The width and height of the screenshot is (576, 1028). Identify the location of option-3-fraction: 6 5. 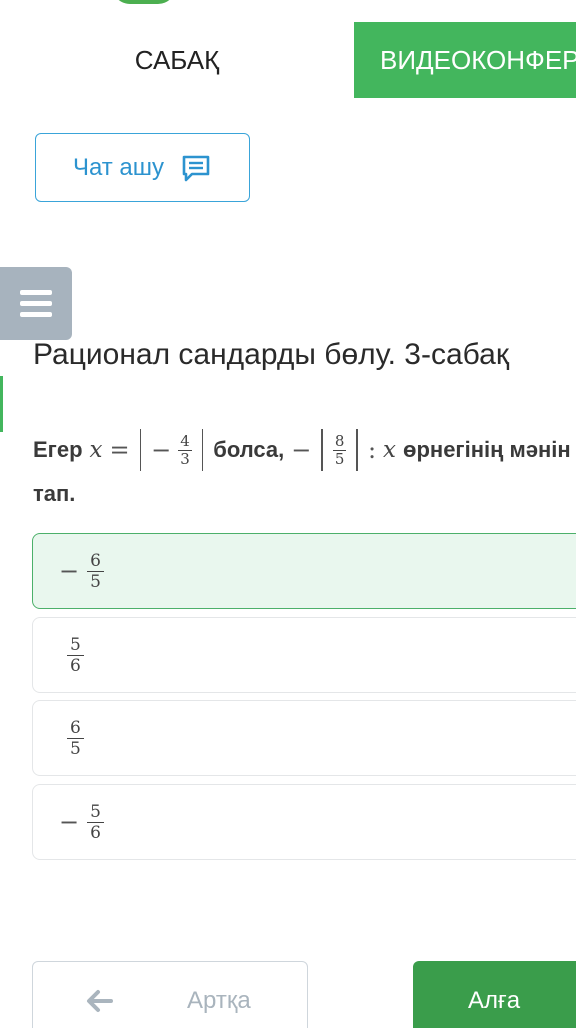
(75, 738).